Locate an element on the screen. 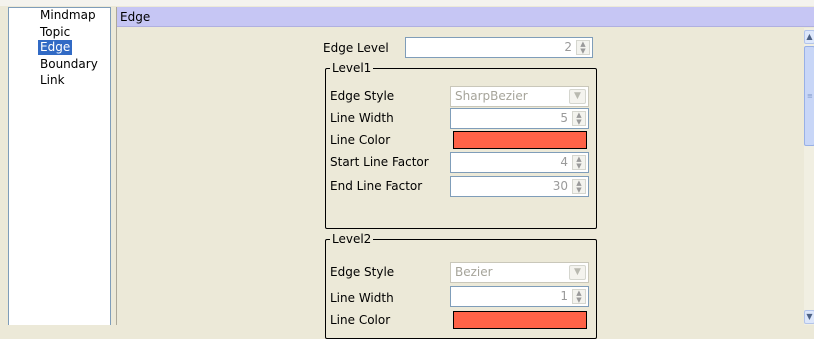 The height and width of the screenshot is (339, 814). level2-group-title: Level2 is located at coordinates (352, 239).